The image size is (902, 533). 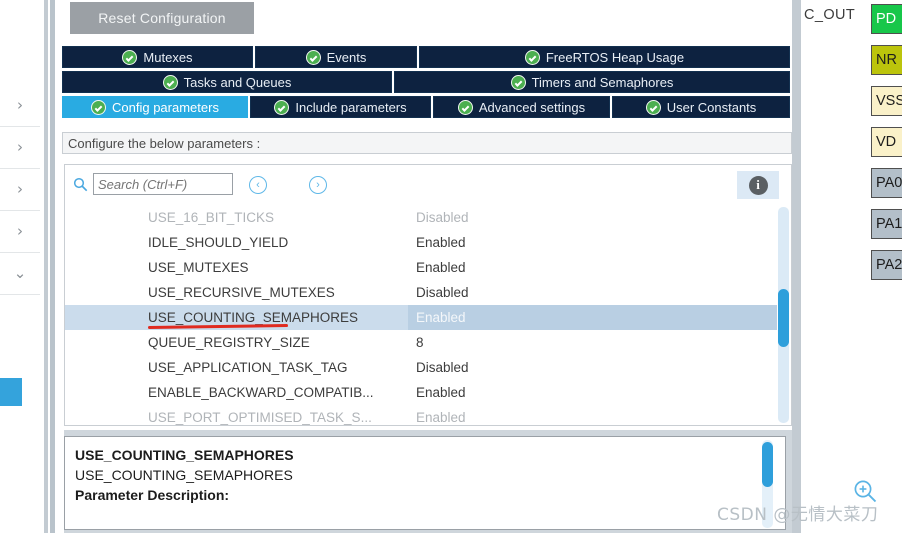 I want to click on configure-hint-bar: Configure the below parameters :, so click(x=427, y=143).